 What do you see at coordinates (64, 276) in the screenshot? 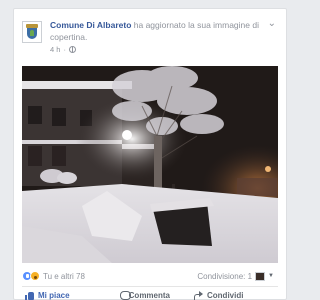
I see `reactions-count: Tu e altri 78` at bounding box center [64, 276].